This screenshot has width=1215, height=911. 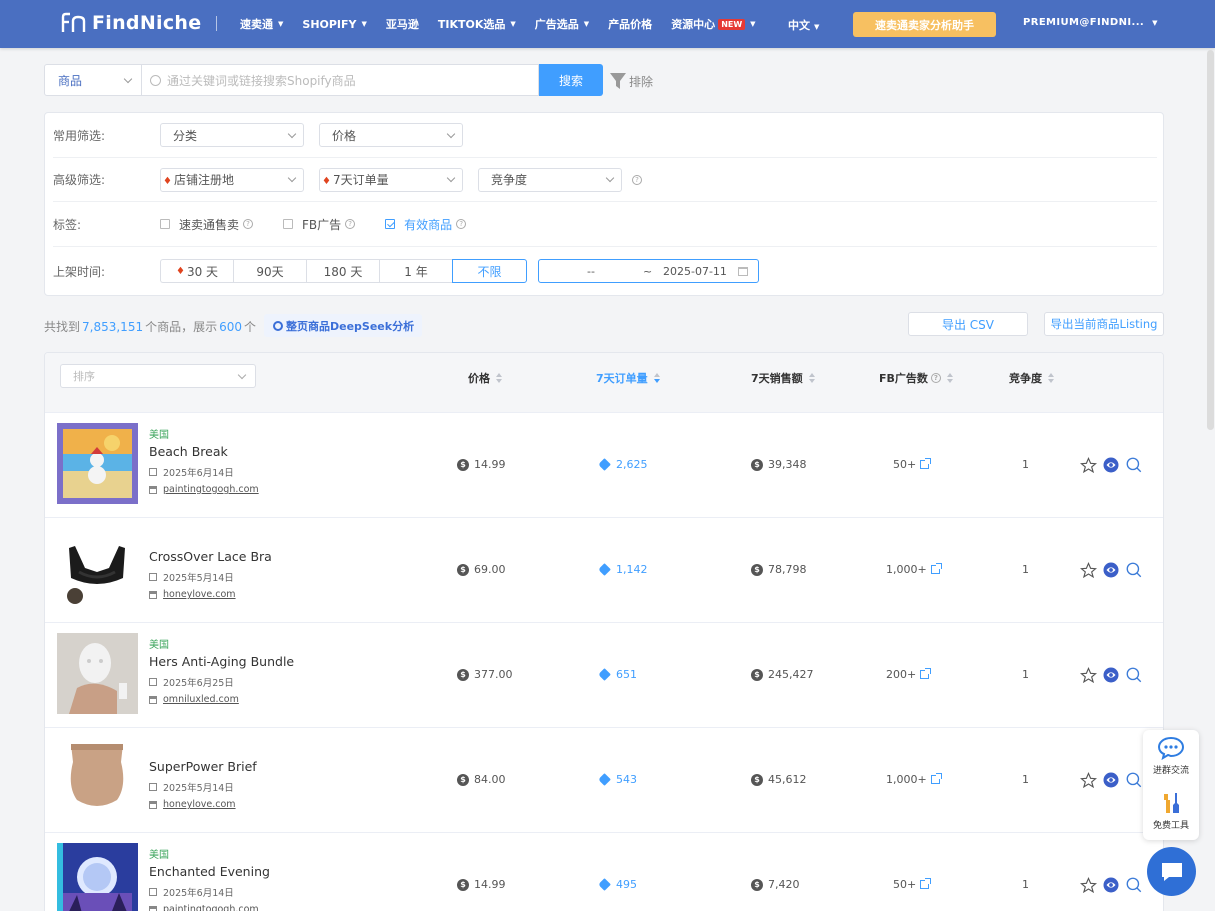 I want to click on time-option-4: 不限, so click(x=489, y=271).